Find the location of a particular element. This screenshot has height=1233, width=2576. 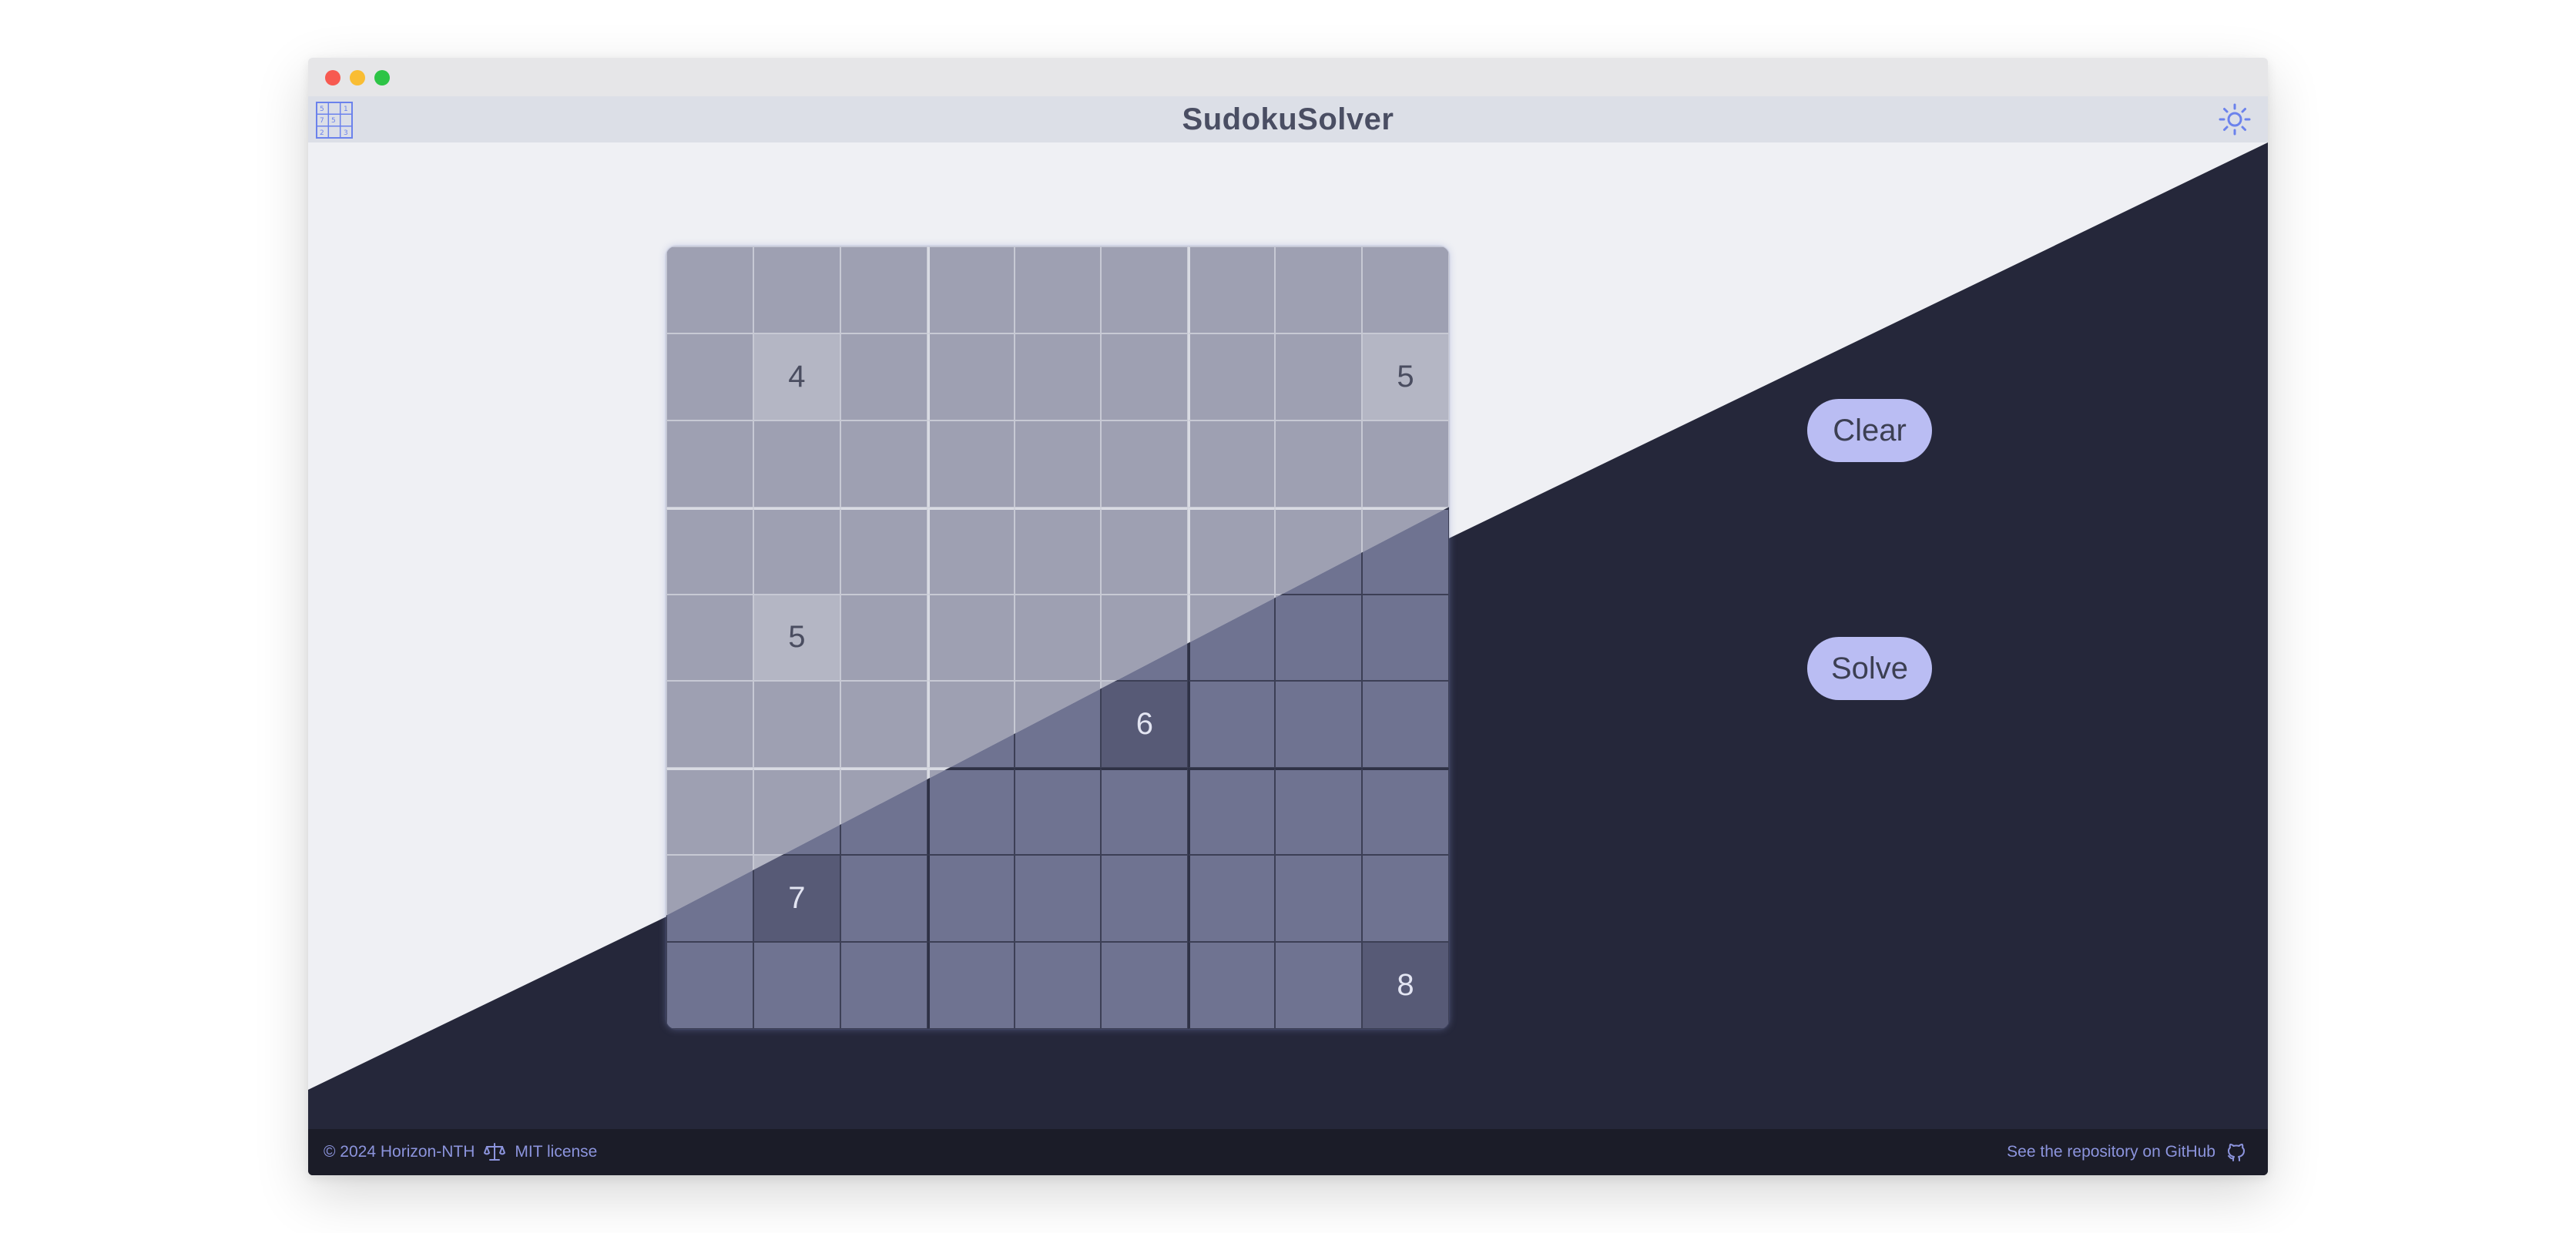

footer-right: See the repository on GitHub is located at coordinates (2127, 1152).